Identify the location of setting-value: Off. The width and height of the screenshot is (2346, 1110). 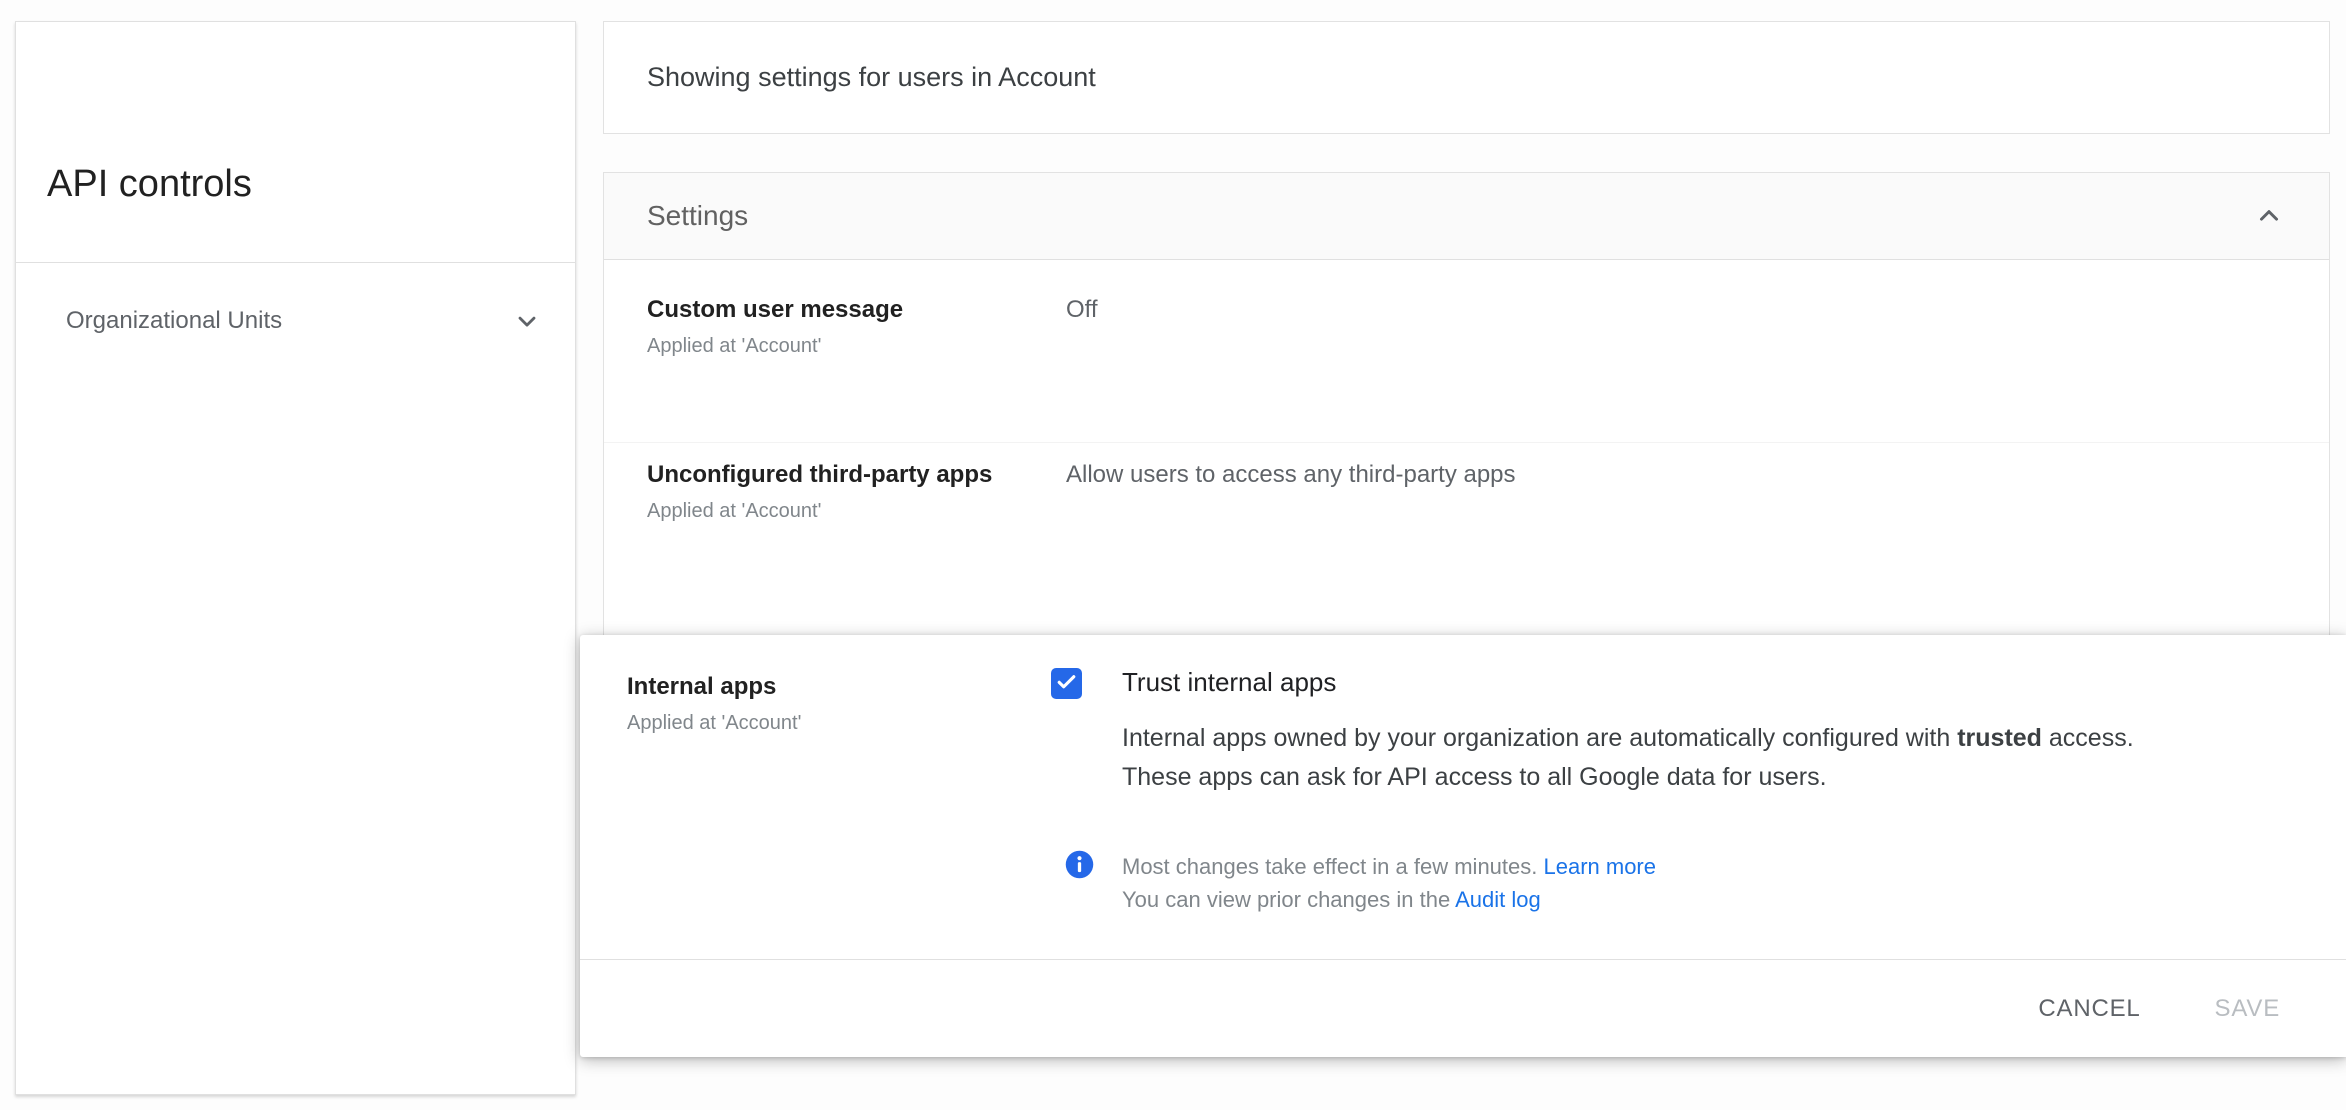
(1082, 309).